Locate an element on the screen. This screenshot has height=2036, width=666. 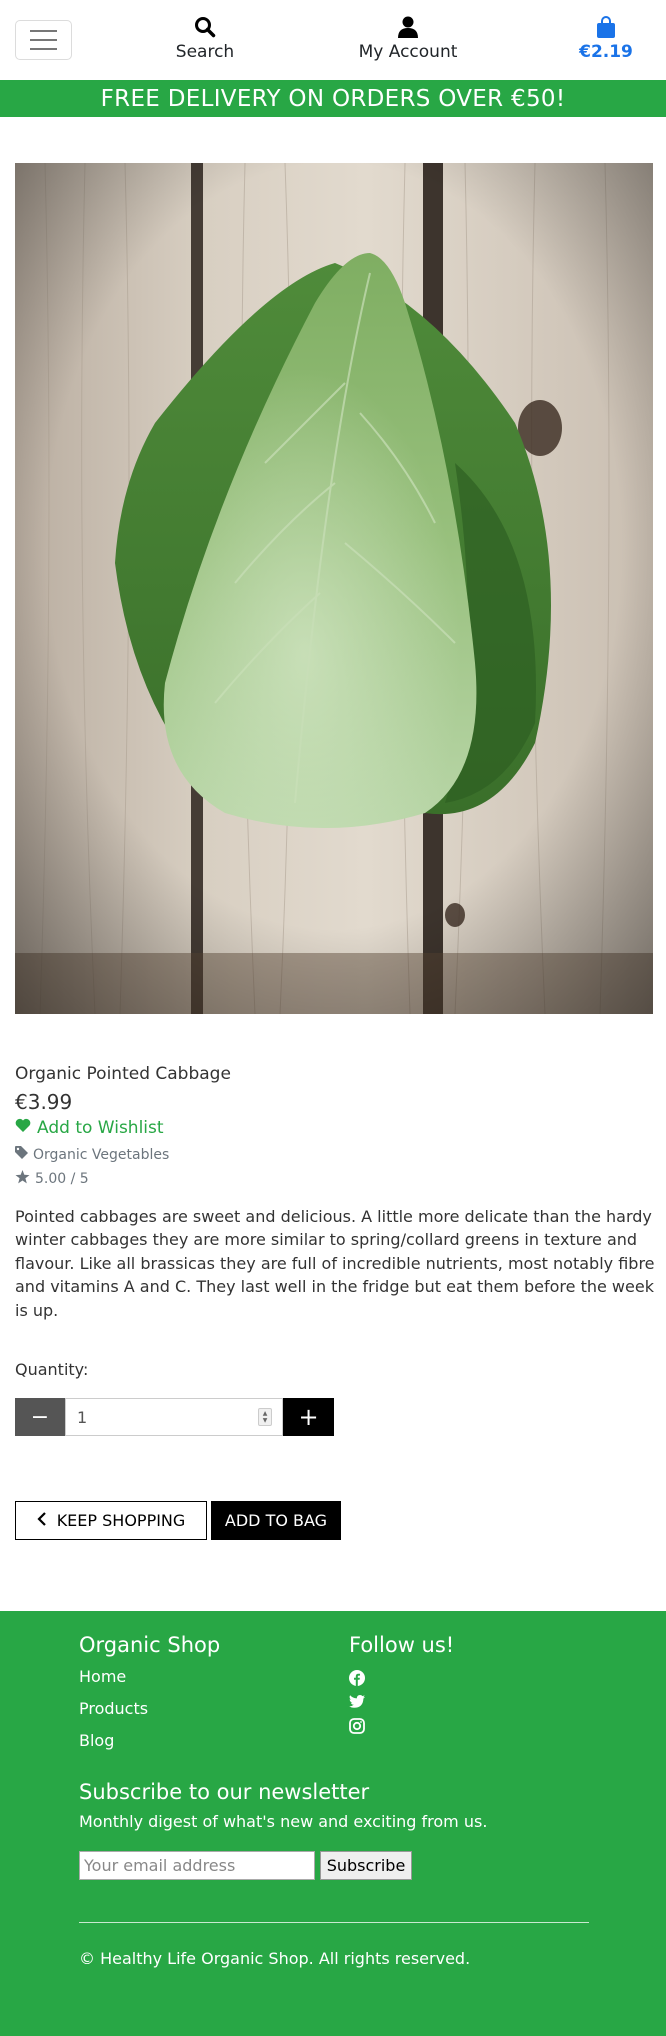
product-category-link: Organic Vegetables is located at coordinates (92, 1154).